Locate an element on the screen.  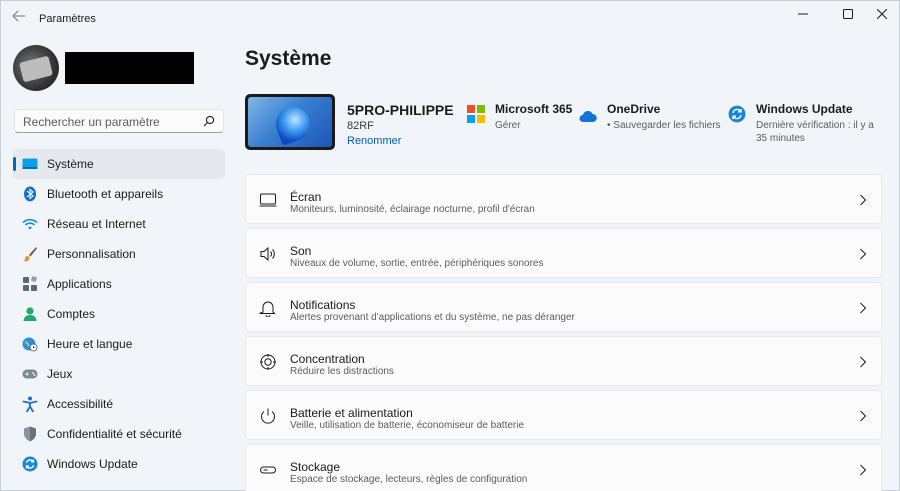
sidebar-item-confidentialite: Confidentialité et sécurité is located at coordinates (119, 434).